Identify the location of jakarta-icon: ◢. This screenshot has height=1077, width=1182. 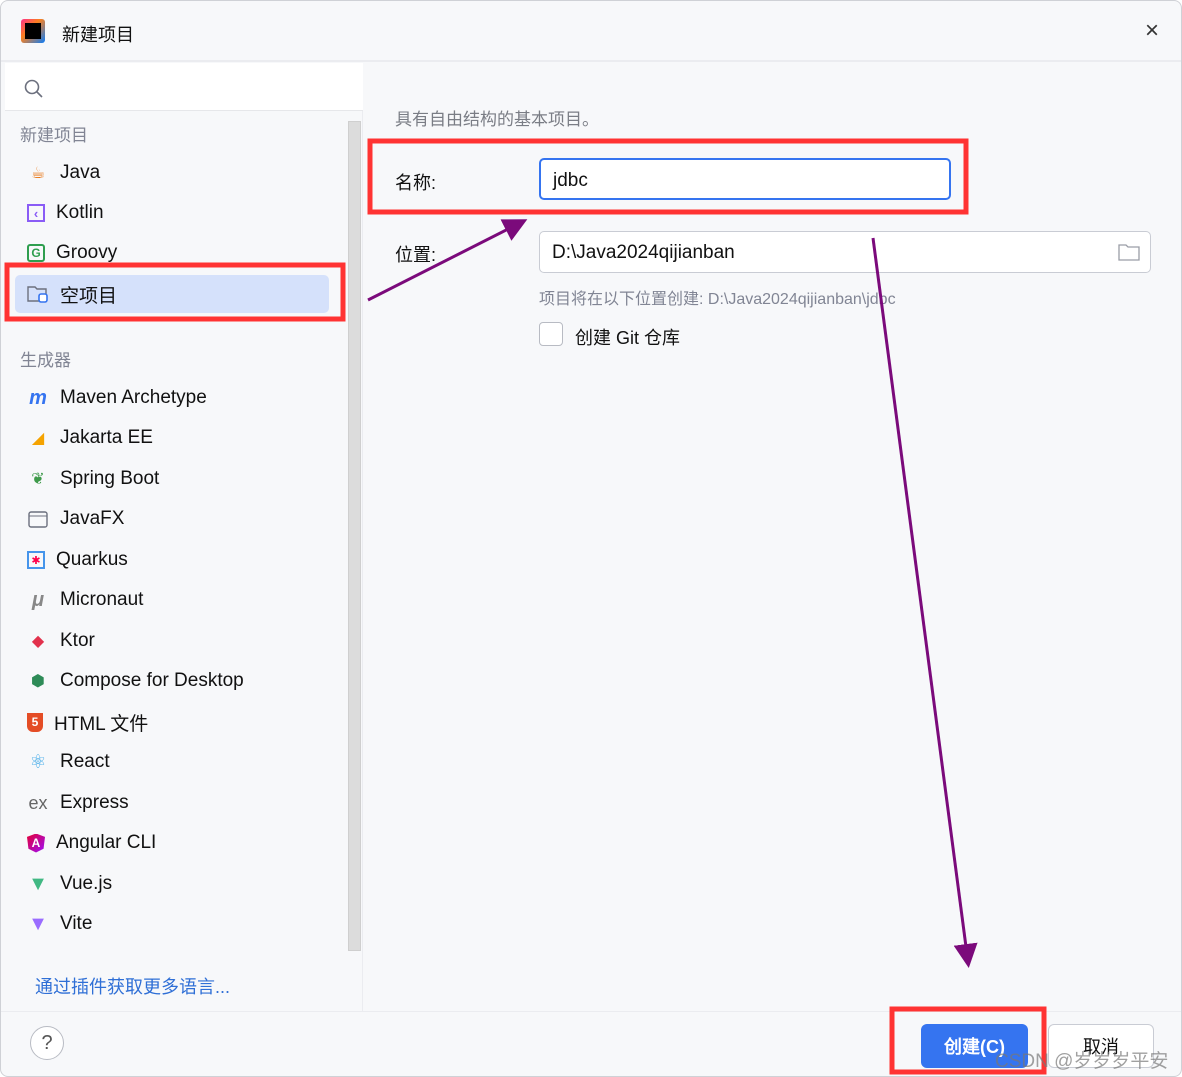
(38, 438).